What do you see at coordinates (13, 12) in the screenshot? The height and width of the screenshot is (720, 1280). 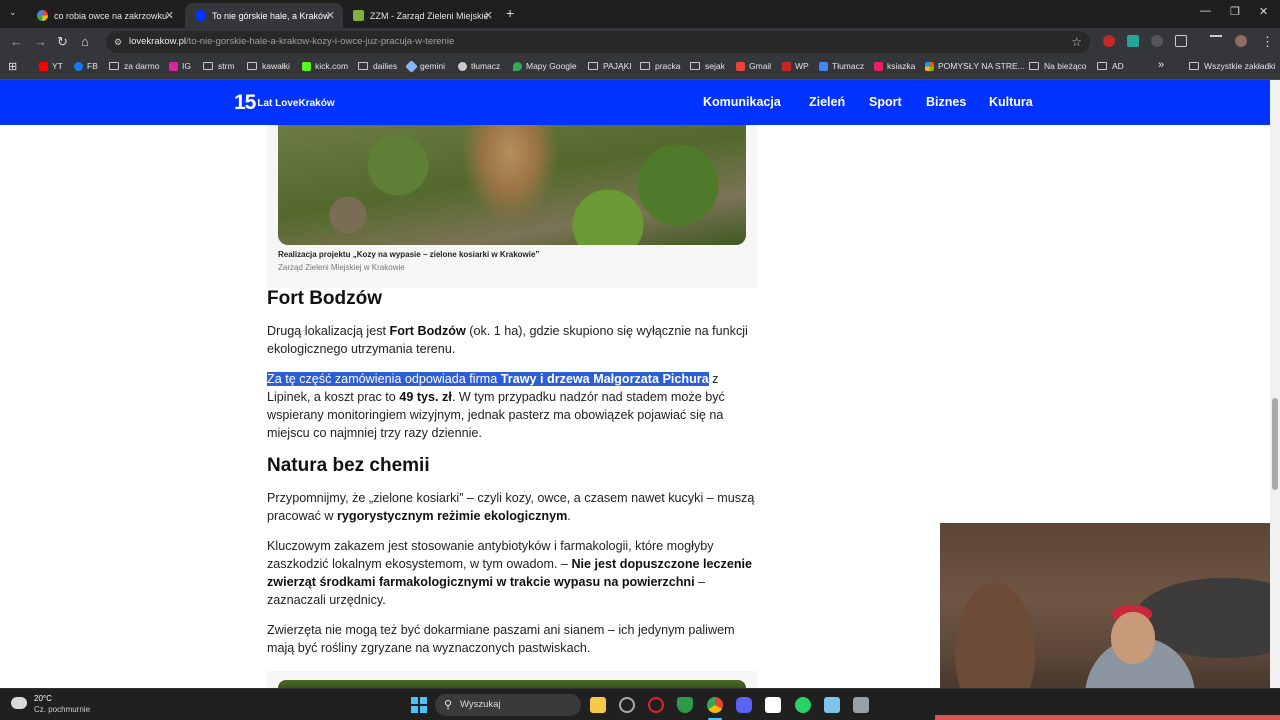 I see `tab-search-icon: ⌄` at bounding box center [13, 12].